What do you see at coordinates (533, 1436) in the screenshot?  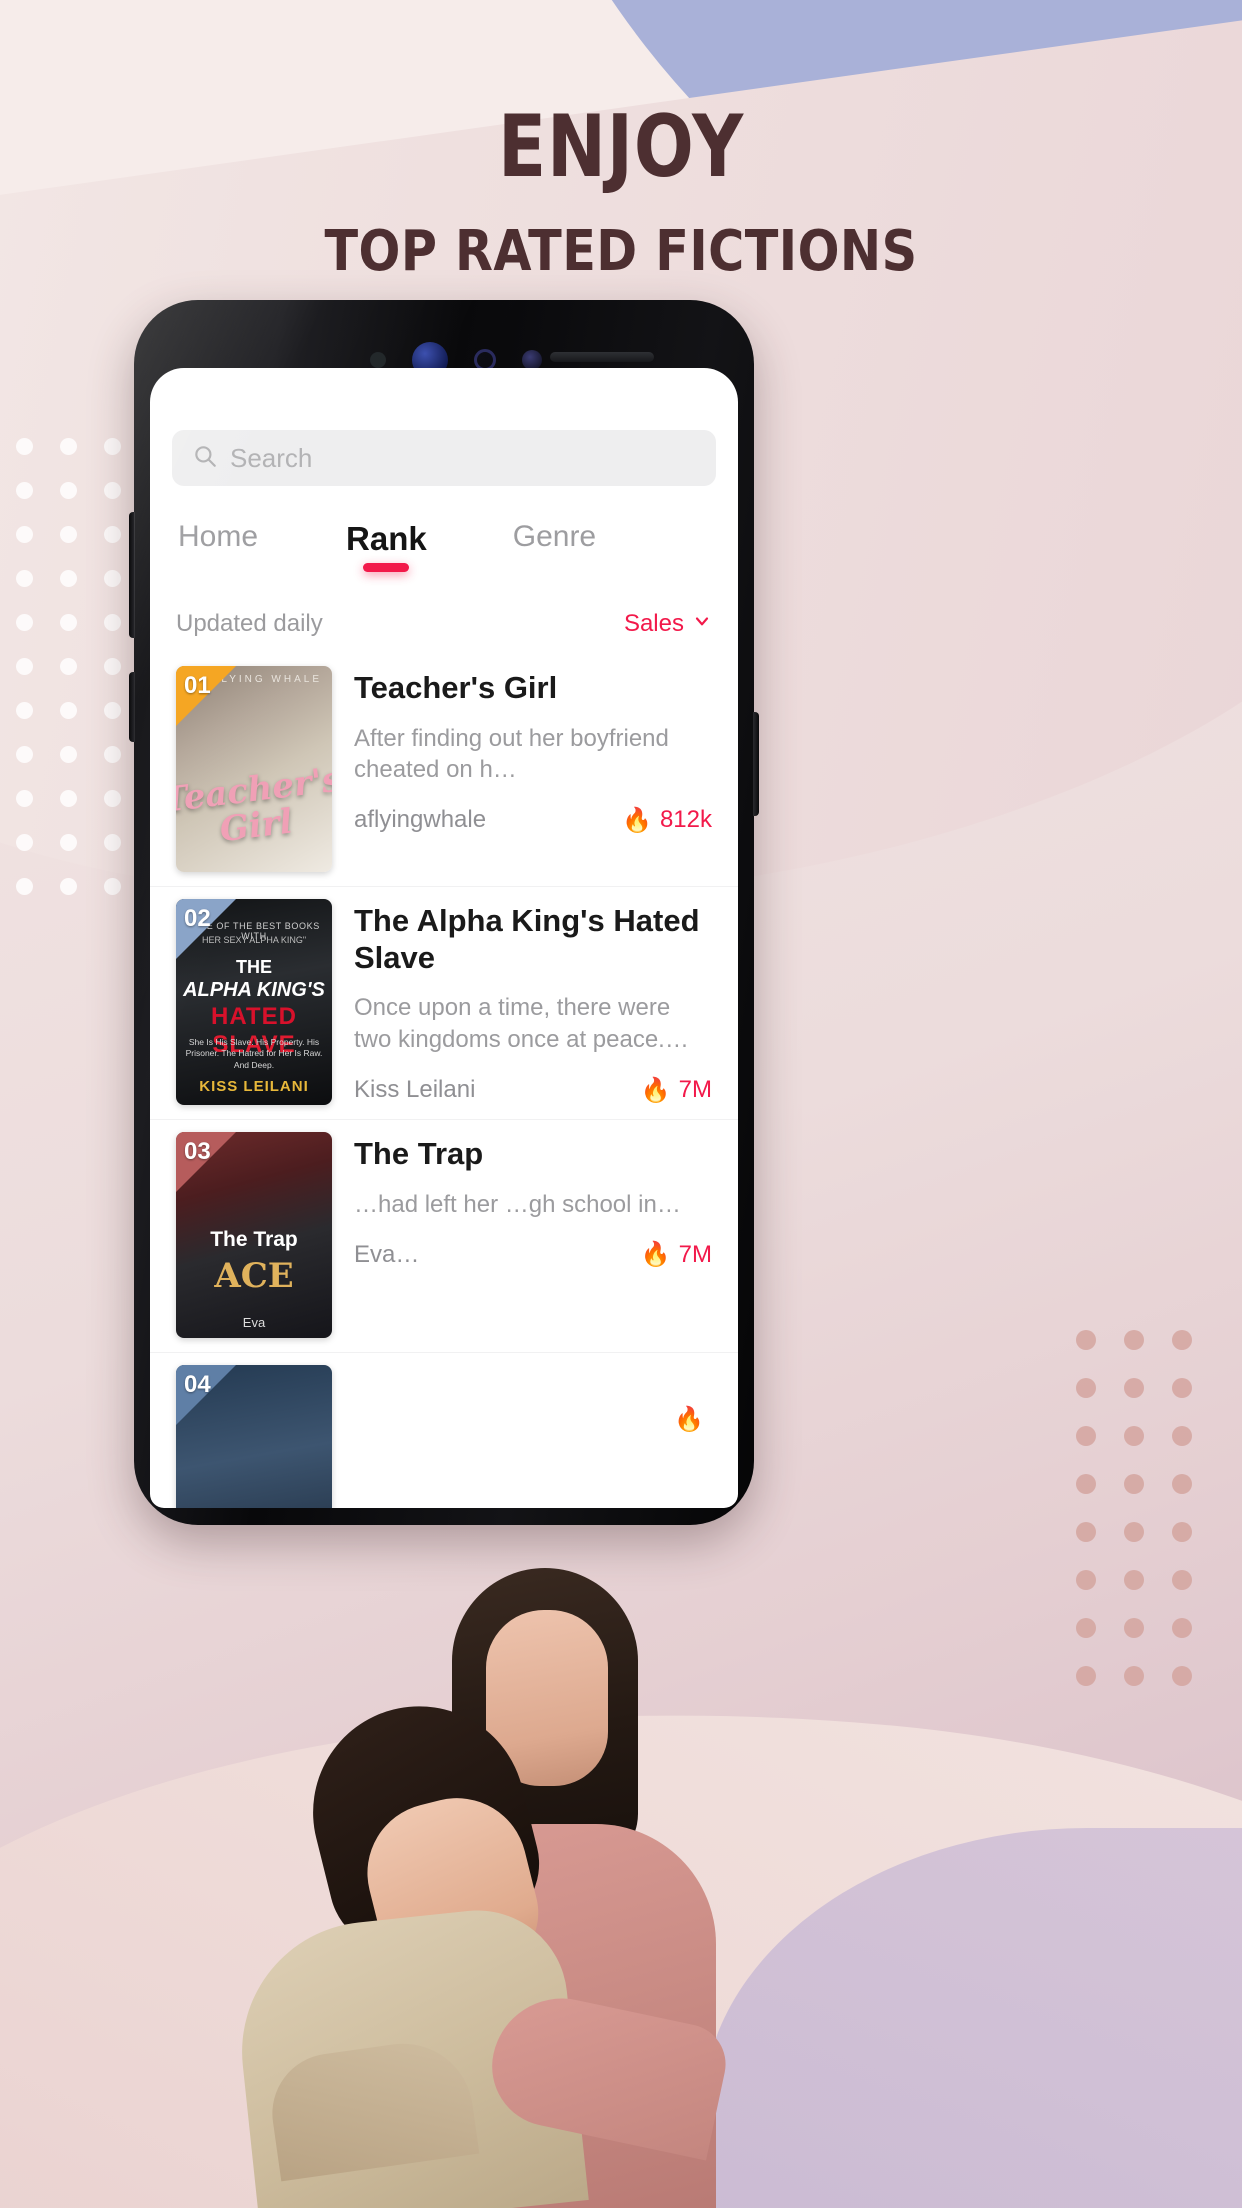 I see `book-meta: 🔥` at bounding box center [533, 1436].